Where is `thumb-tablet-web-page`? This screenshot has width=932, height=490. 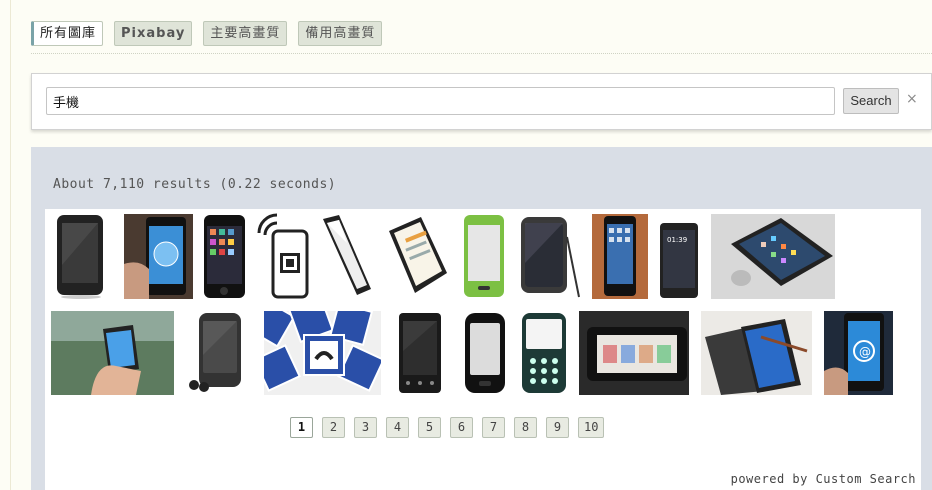 thumb-tablet-web-page is located at coordinates (417, 256).